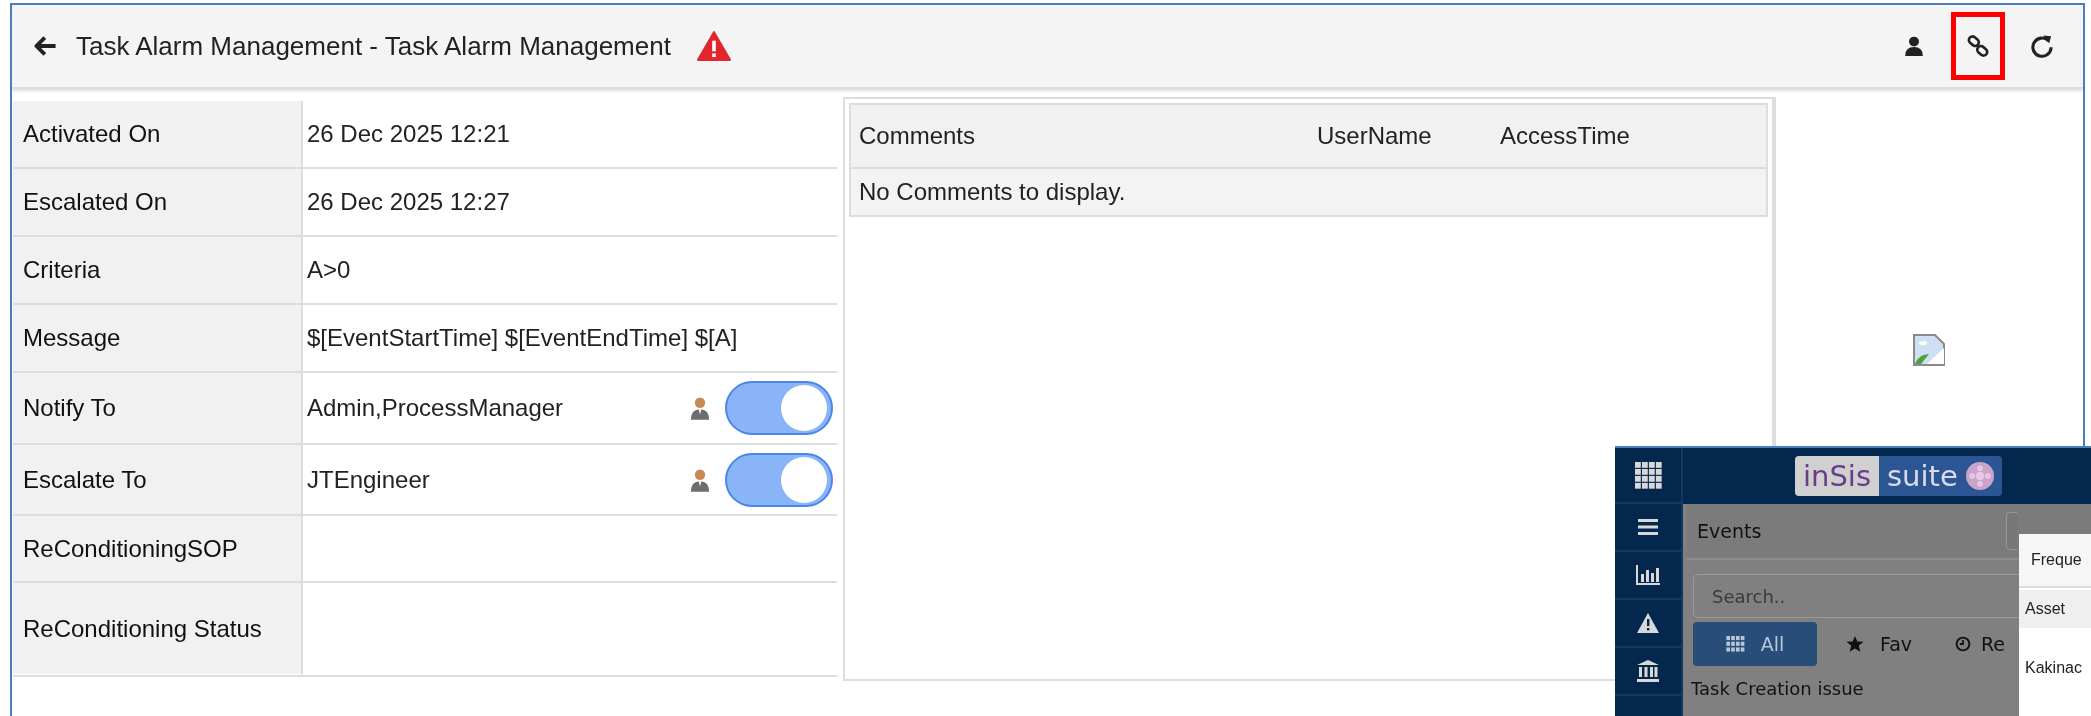  I want to click on highlighted-tool-button, so click(1978, 46).